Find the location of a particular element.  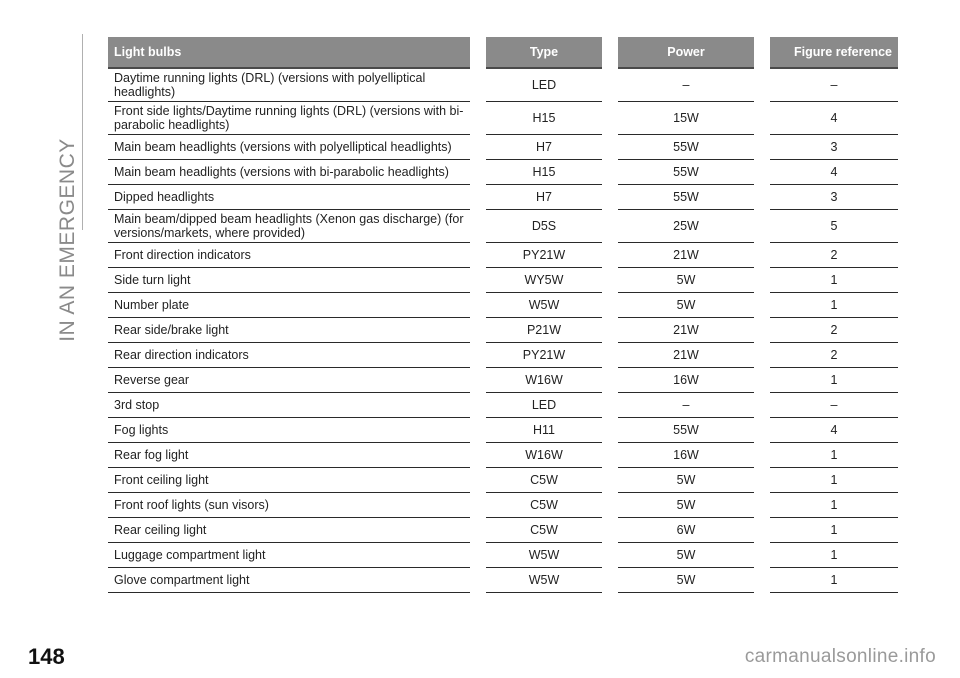

cell-type: D5S is located at coordinates (544, 226).